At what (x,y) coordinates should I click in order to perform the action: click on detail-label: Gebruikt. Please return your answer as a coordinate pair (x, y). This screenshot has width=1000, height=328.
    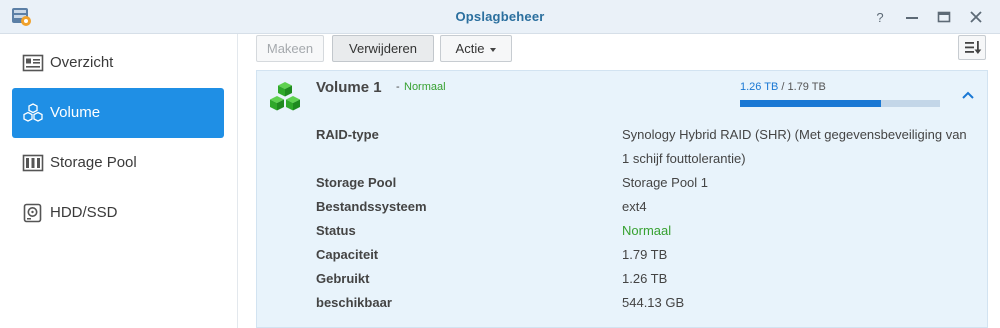
    Looking at the image, I should click on (343, 278).